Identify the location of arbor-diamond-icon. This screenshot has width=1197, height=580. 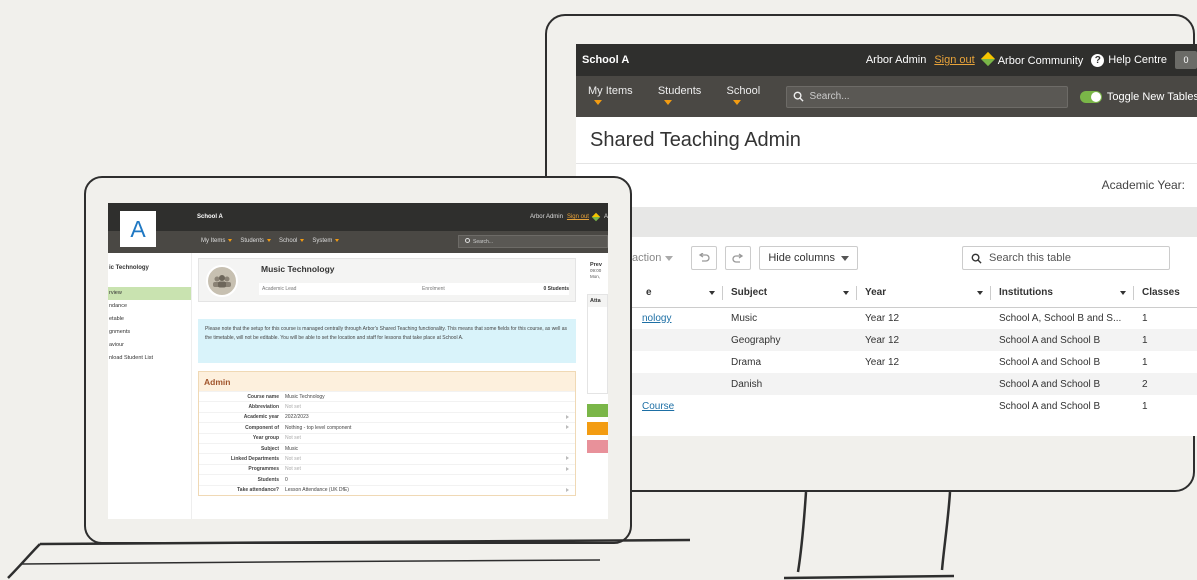
(596, 217).